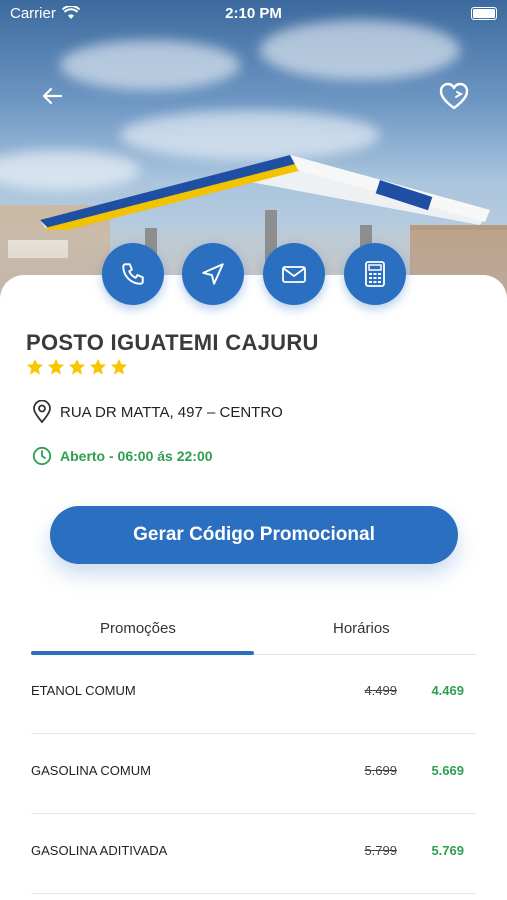 The image size is (507, 900). What do you see at coordinates (99, 850) in the screenshot?
I see `fuel-name: GASOLINA ADITIVADA` at bounding box center [99, 850].